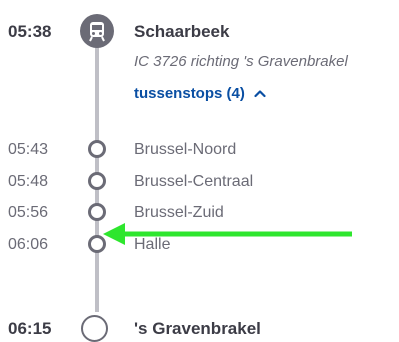 The width and height of the screenshot is (399, 342). Describe the element at coordinates (28, 149) in the screenshot. I see `stop-time: 05:43` at that location.